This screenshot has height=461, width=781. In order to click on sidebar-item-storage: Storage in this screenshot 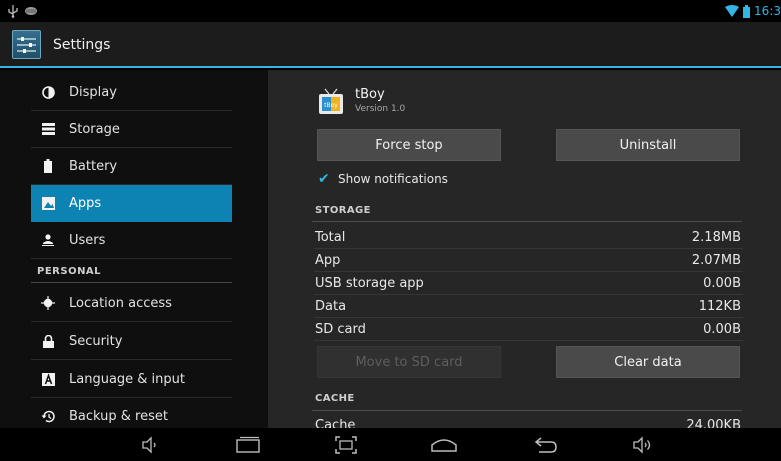, I will do `click(131, 129)`.